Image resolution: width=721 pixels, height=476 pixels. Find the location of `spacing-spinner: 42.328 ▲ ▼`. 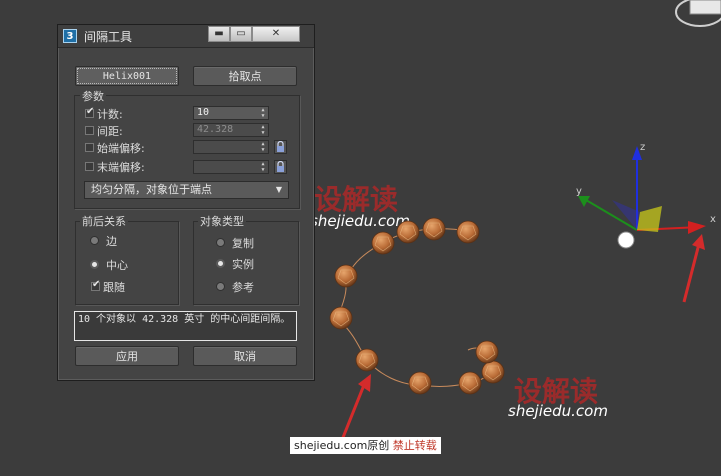

spacing-spinner: 42.328 ▲ ▼ is located at coordinates (231, 130).